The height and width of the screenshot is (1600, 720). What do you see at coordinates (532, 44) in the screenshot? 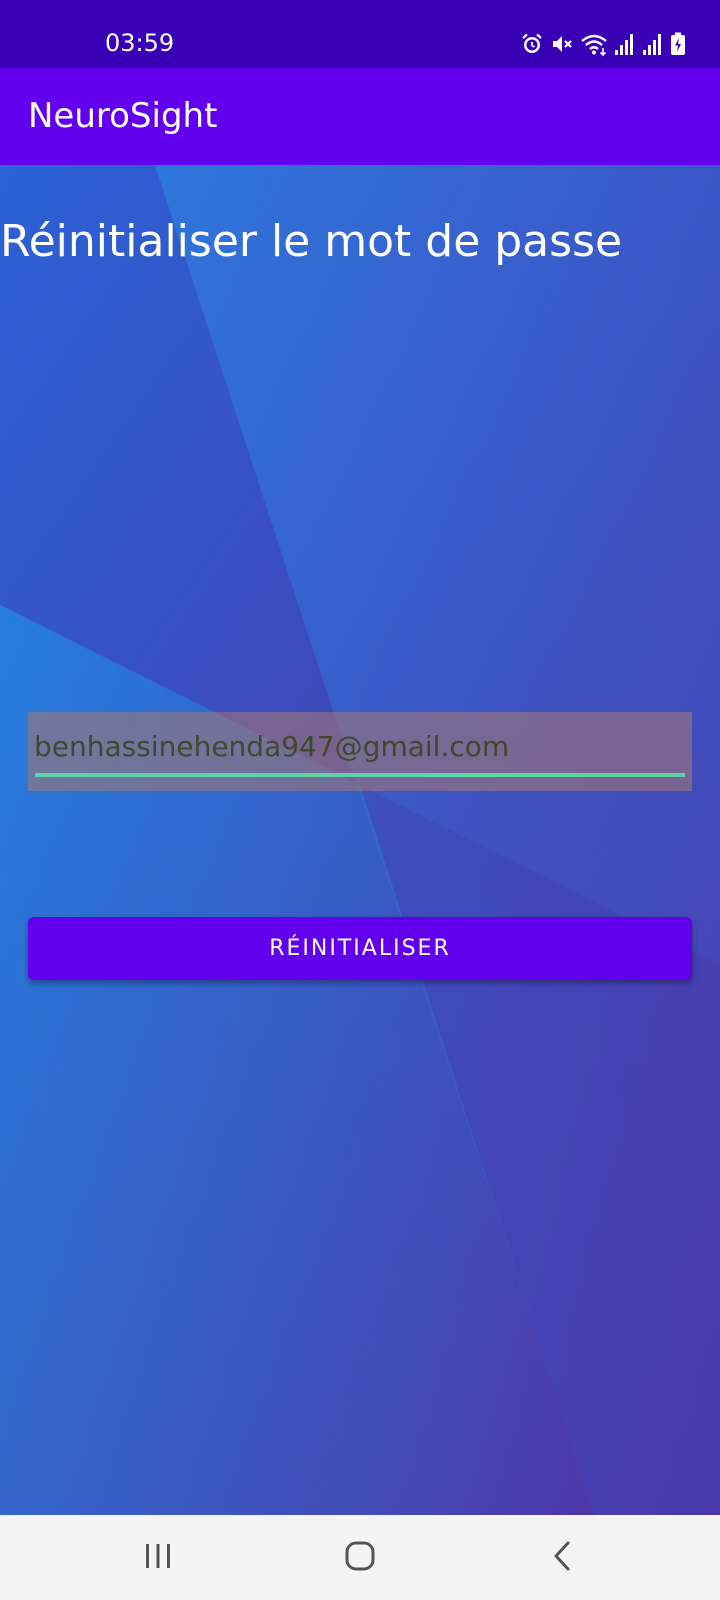
I see `alarm-icon` at bounding box center [532, 44].